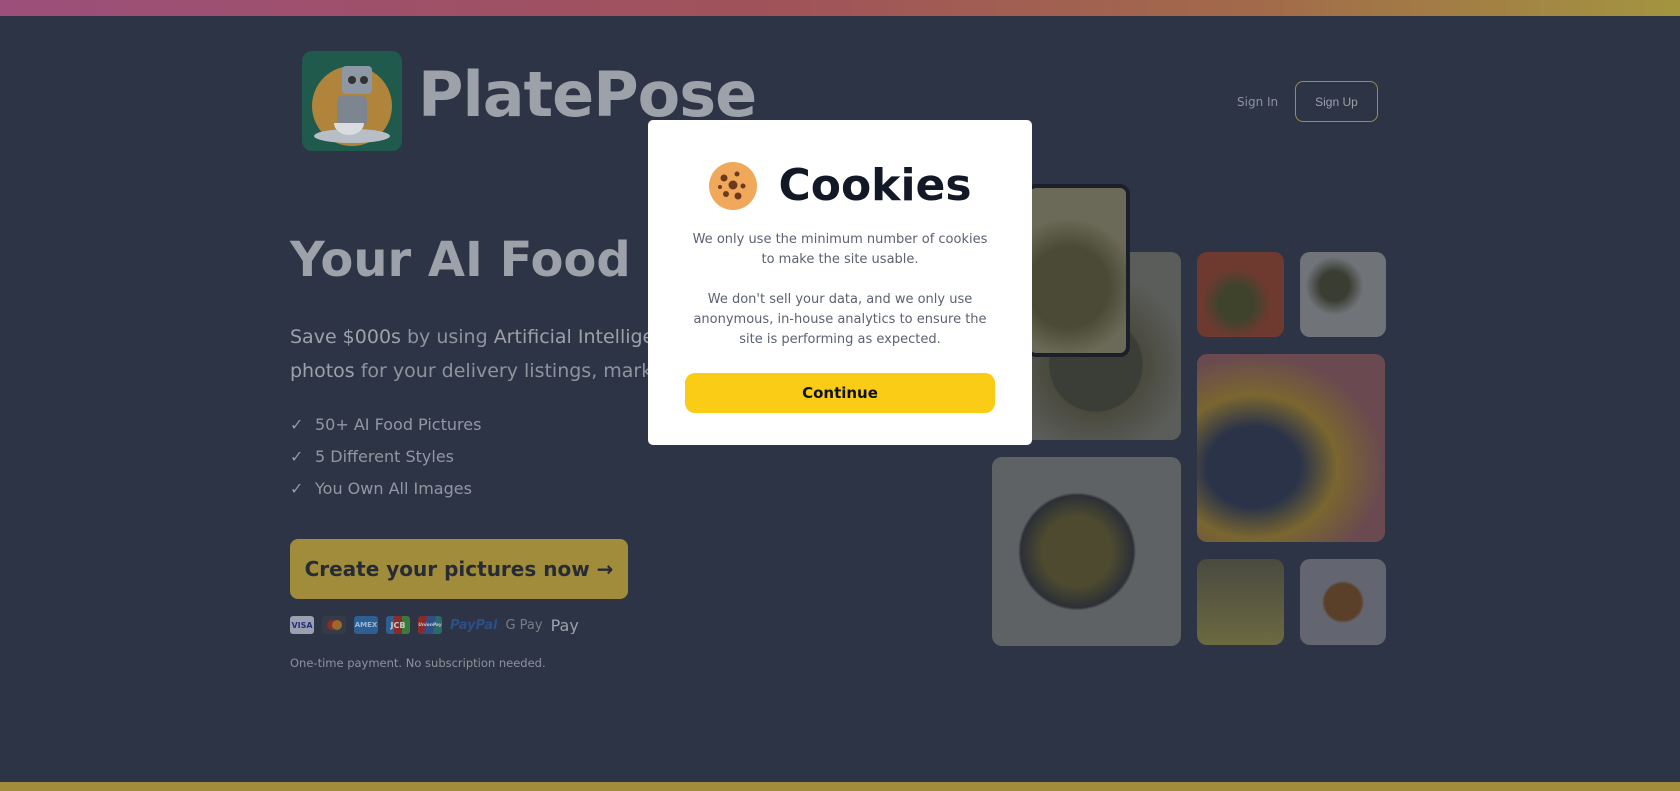 The height and width of the screenshot is (791, 1680). I want to click on sign-up-button: Sign Up, so click(1336, 101).